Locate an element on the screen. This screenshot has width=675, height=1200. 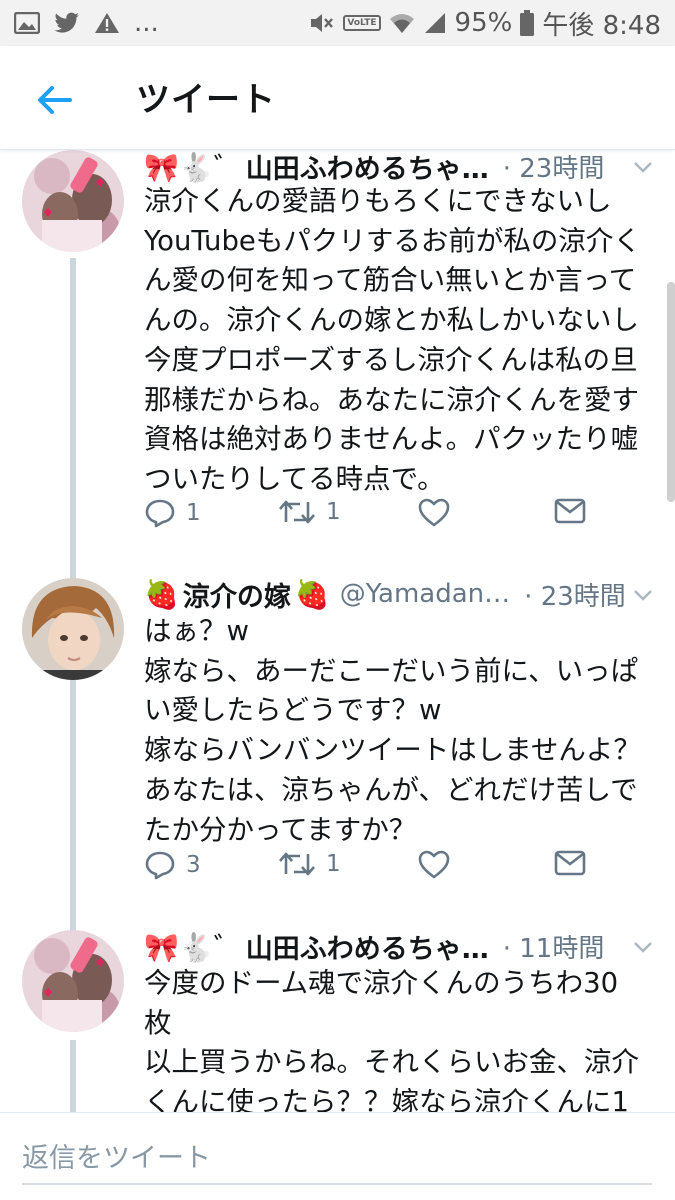
warning-icon is located at coordinates (107, 23).